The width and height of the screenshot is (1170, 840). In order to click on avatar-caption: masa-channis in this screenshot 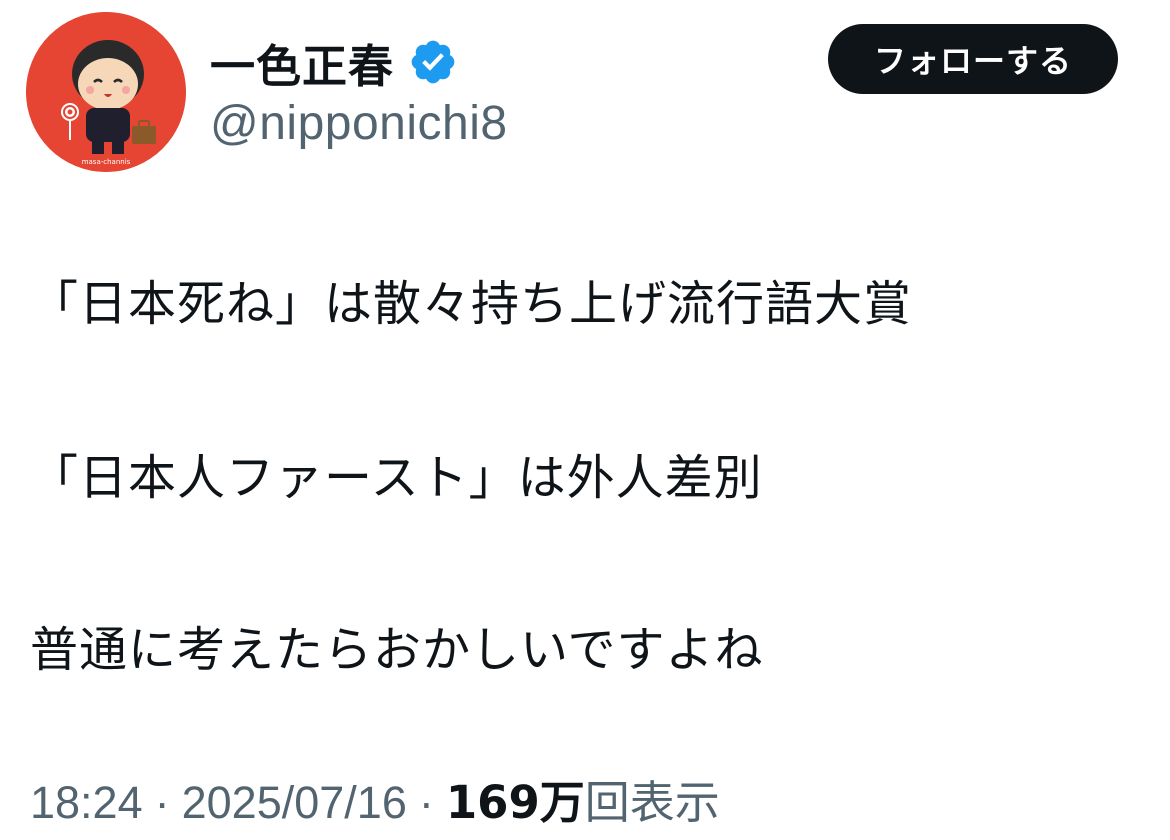, I will do `click(106, 162)`.